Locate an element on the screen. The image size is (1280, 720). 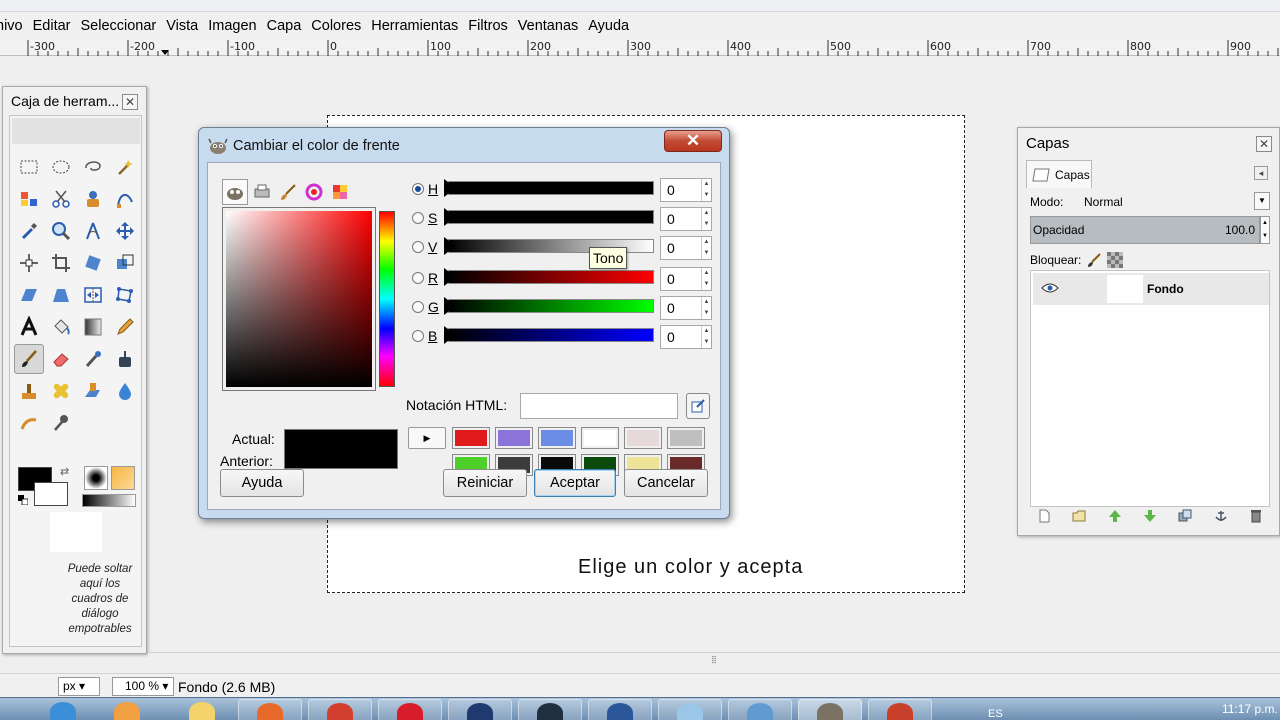
reset-colors-icon is located at coordinates (23, 500).